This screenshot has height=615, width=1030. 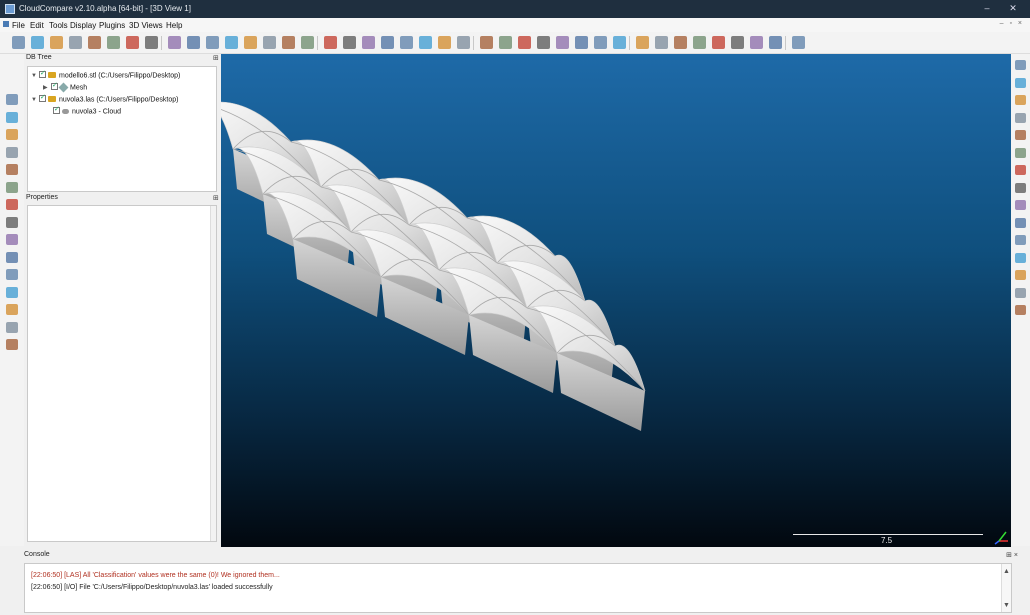 I want to click on zoom-icon, so click(x=12, y=169).